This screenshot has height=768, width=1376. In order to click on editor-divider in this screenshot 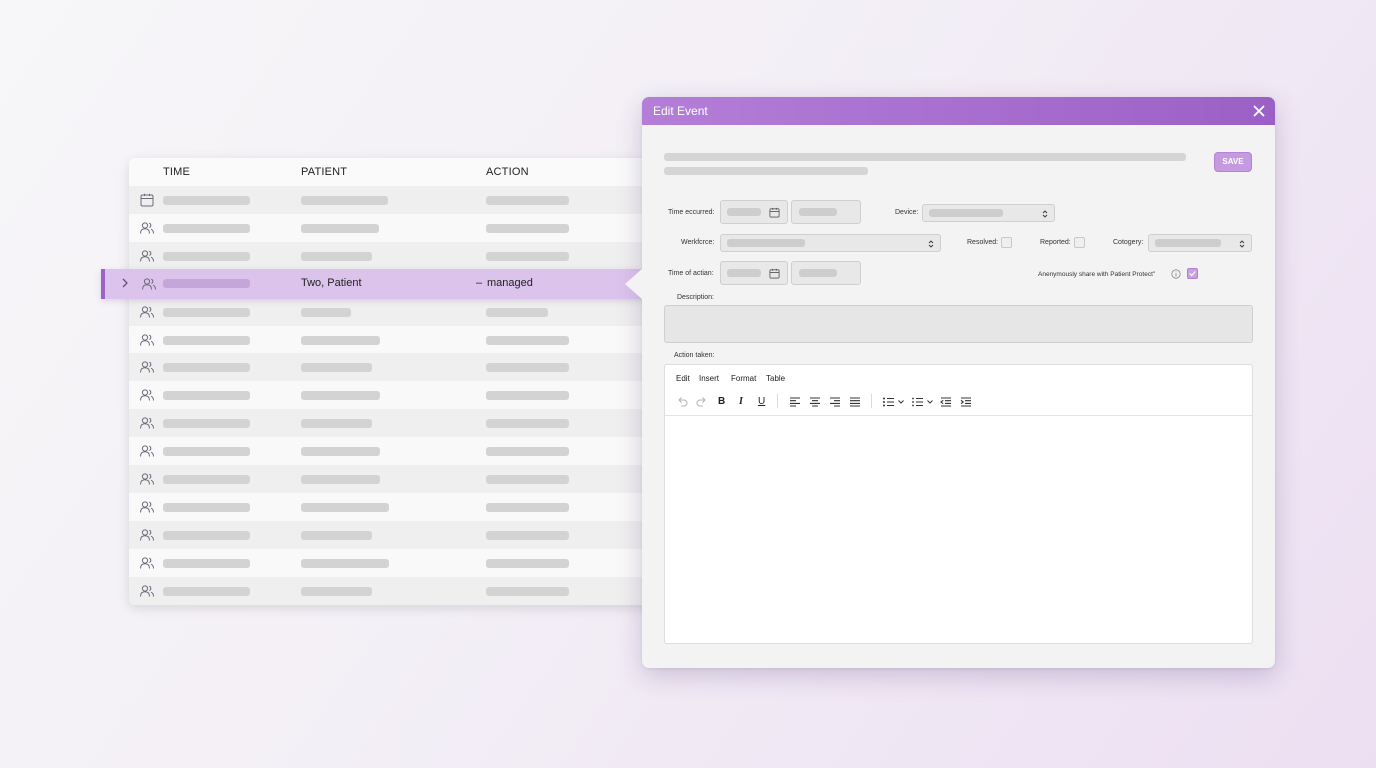, I will do `click(958, 415)`.